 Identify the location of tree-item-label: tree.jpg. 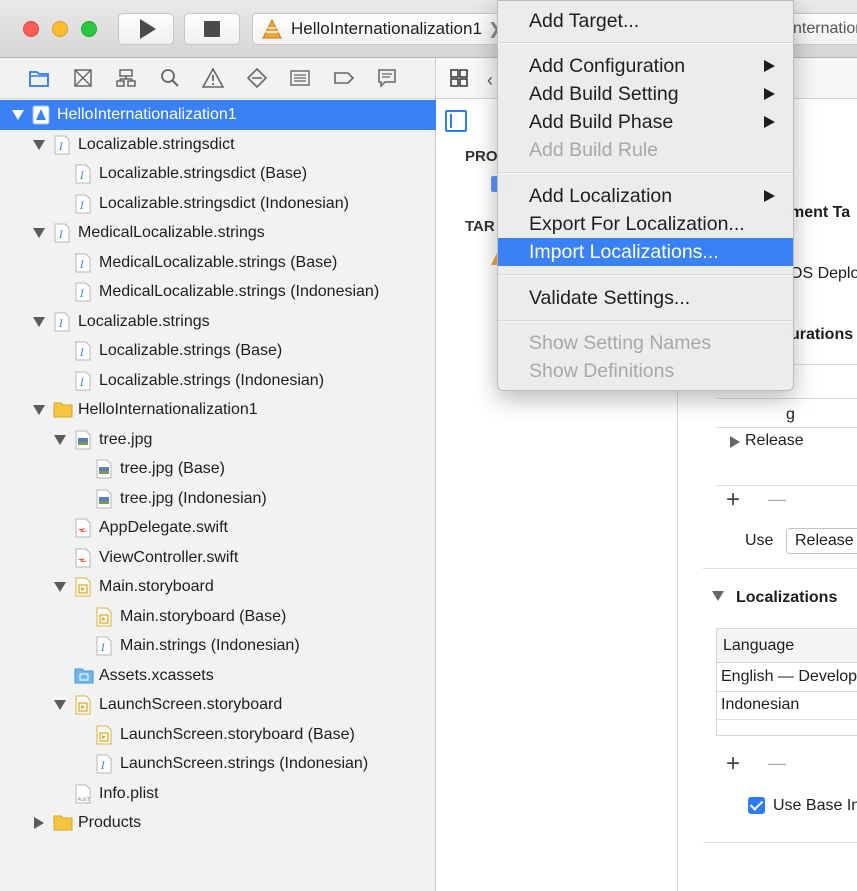
(126, 439).